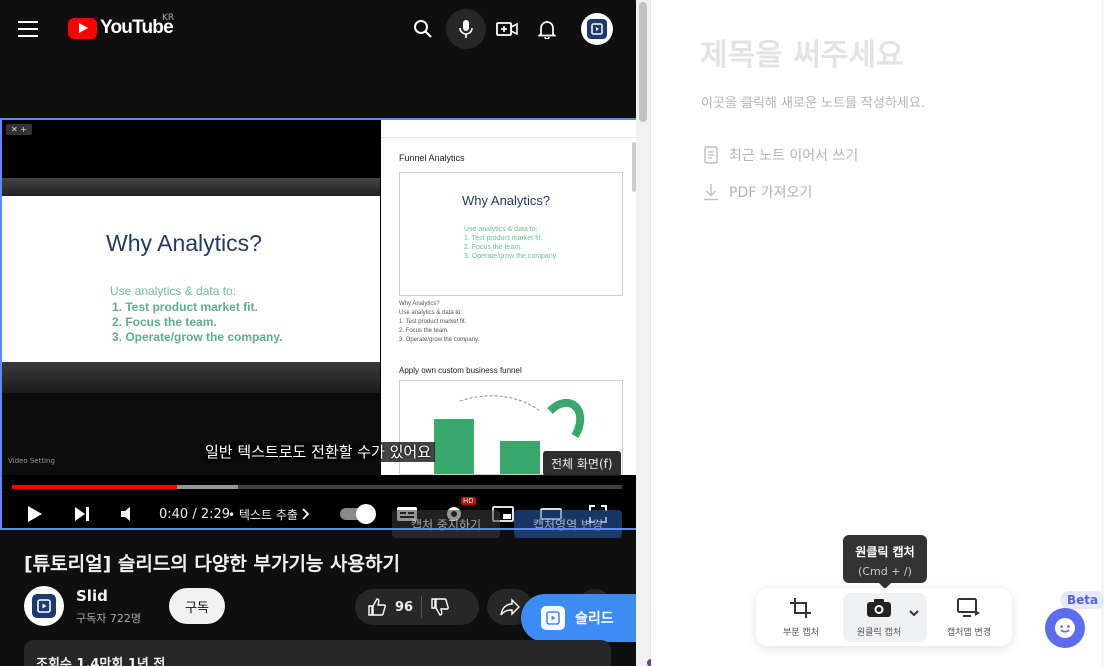 This screenshot has height=666, width=1104. What do you see at coordinates (306, 514) in the screenshot?
I see `chevron-right-icon` at bounding box center [306, 514].